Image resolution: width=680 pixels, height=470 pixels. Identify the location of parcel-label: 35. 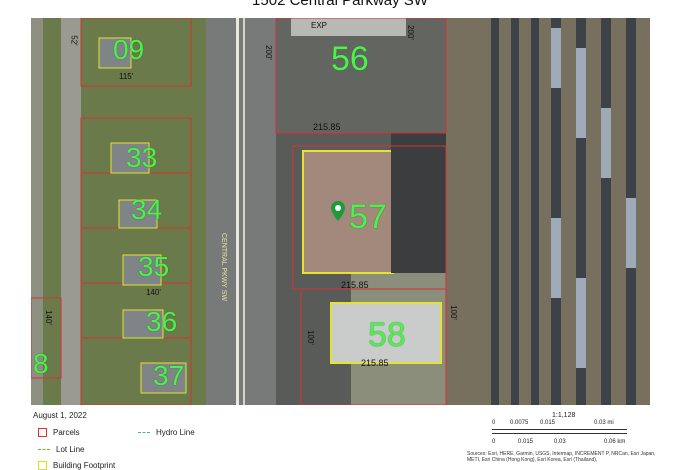
(154, 266).